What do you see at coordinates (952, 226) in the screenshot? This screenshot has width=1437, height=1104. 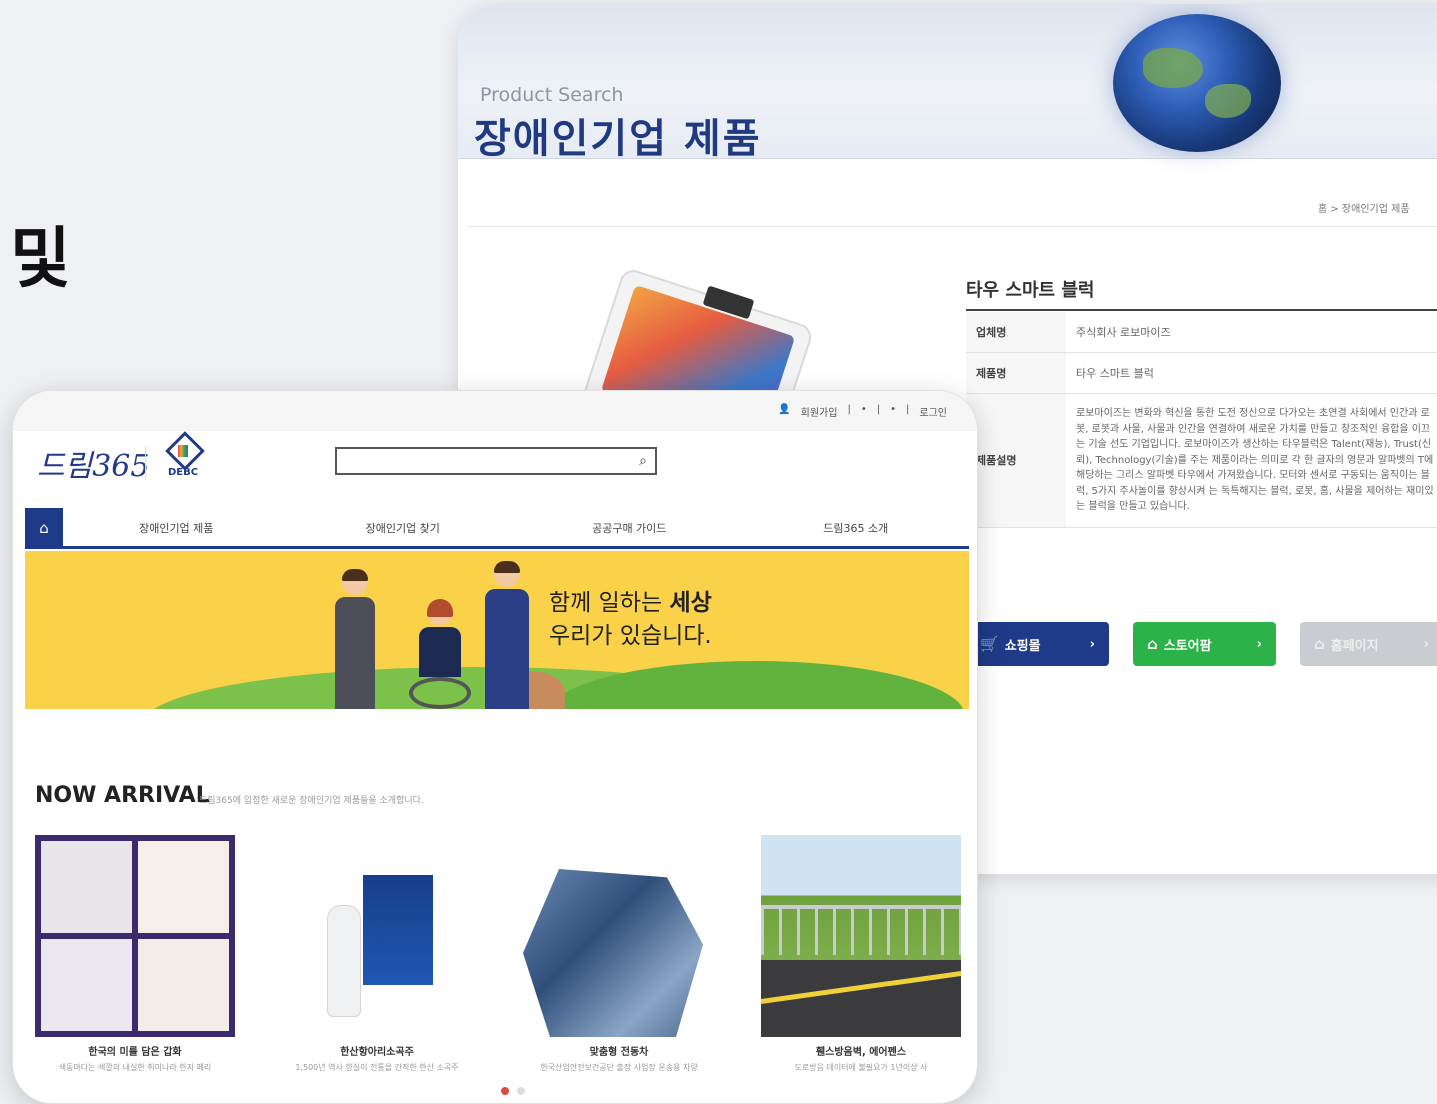 I see `divider` at bounding box center [952, 226].